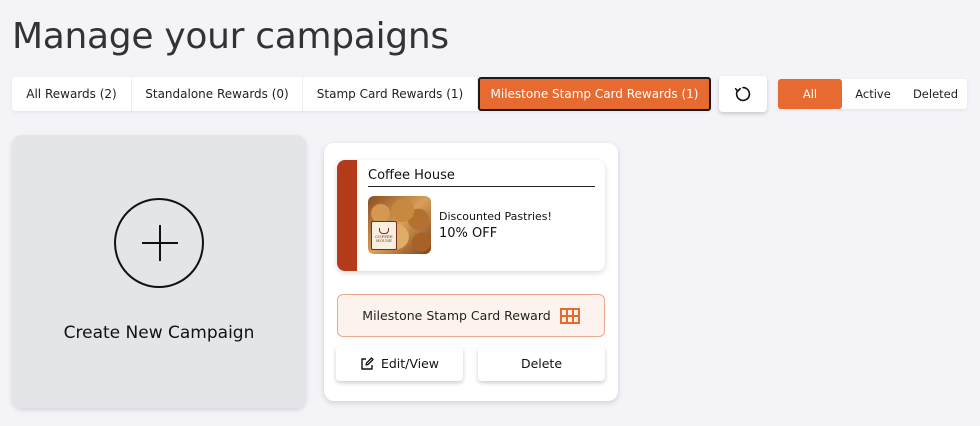 The width and height of the screenshot is (980, 426). I want to click on refresh-icon, so click(742, 94).